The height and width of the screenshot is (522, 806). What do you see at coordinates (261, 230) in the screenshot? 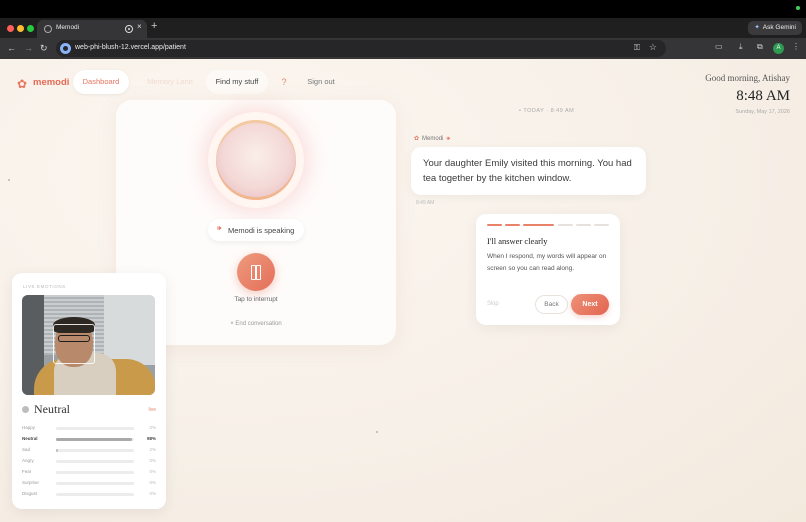
I see `speaking-status-label: Memodi is speaking` at bounding box center [261, 230].